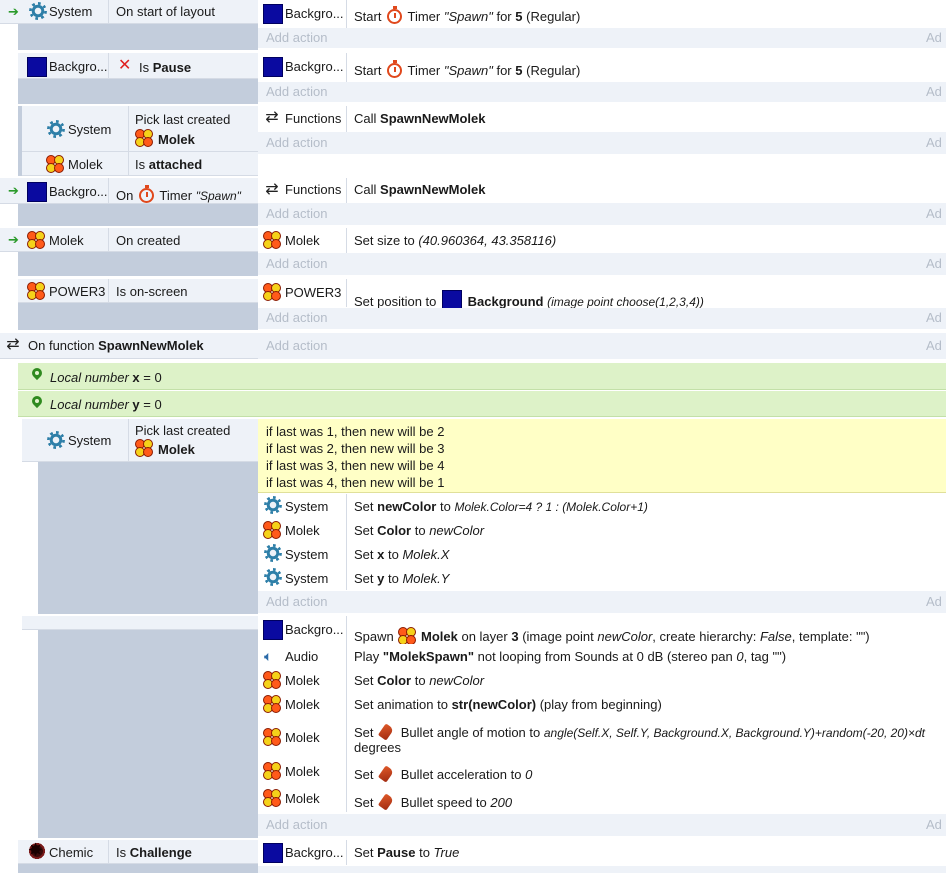  Describe the element at coordinates (402, 578) in the screenshot. I see `action-text: Set y to Molek.Y` at that location.